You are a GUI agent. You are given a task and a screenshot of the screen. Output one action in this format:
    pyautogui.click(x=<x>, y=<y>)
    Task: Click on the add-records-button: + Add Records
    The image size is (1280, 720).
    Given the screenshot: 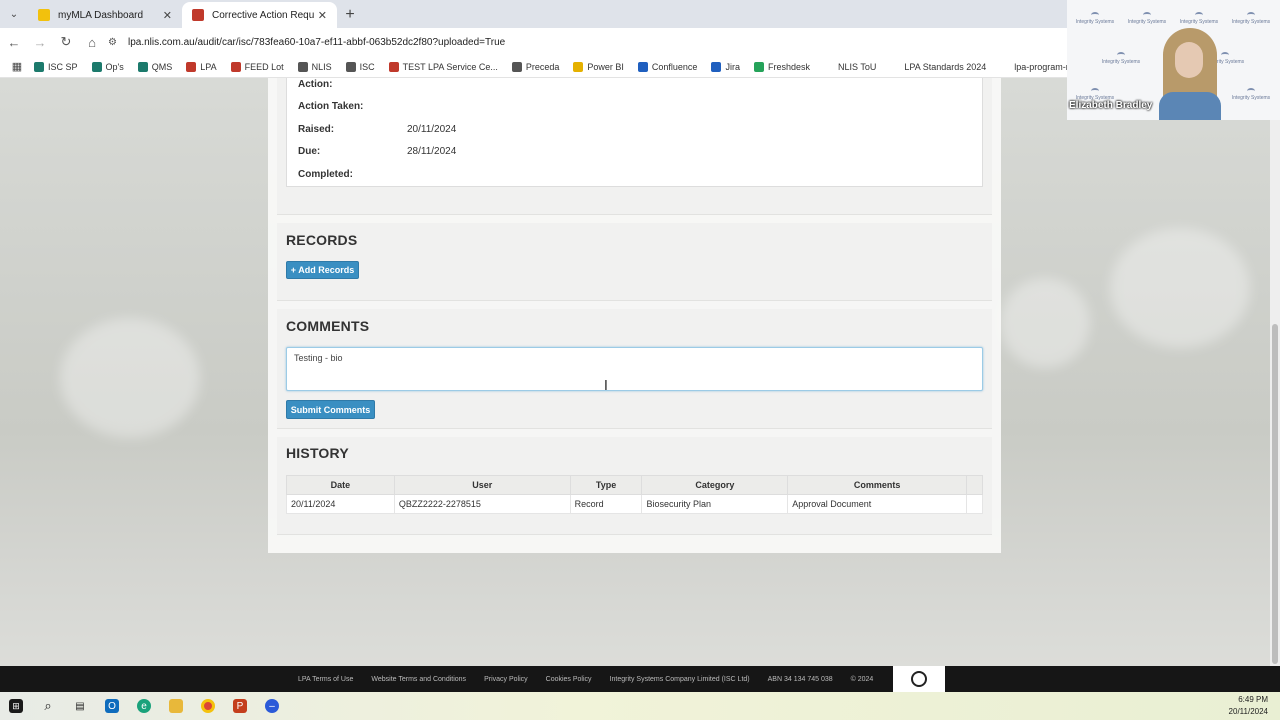 What is the action you would take?
    pyautogui.click(x=322, y=270)
    